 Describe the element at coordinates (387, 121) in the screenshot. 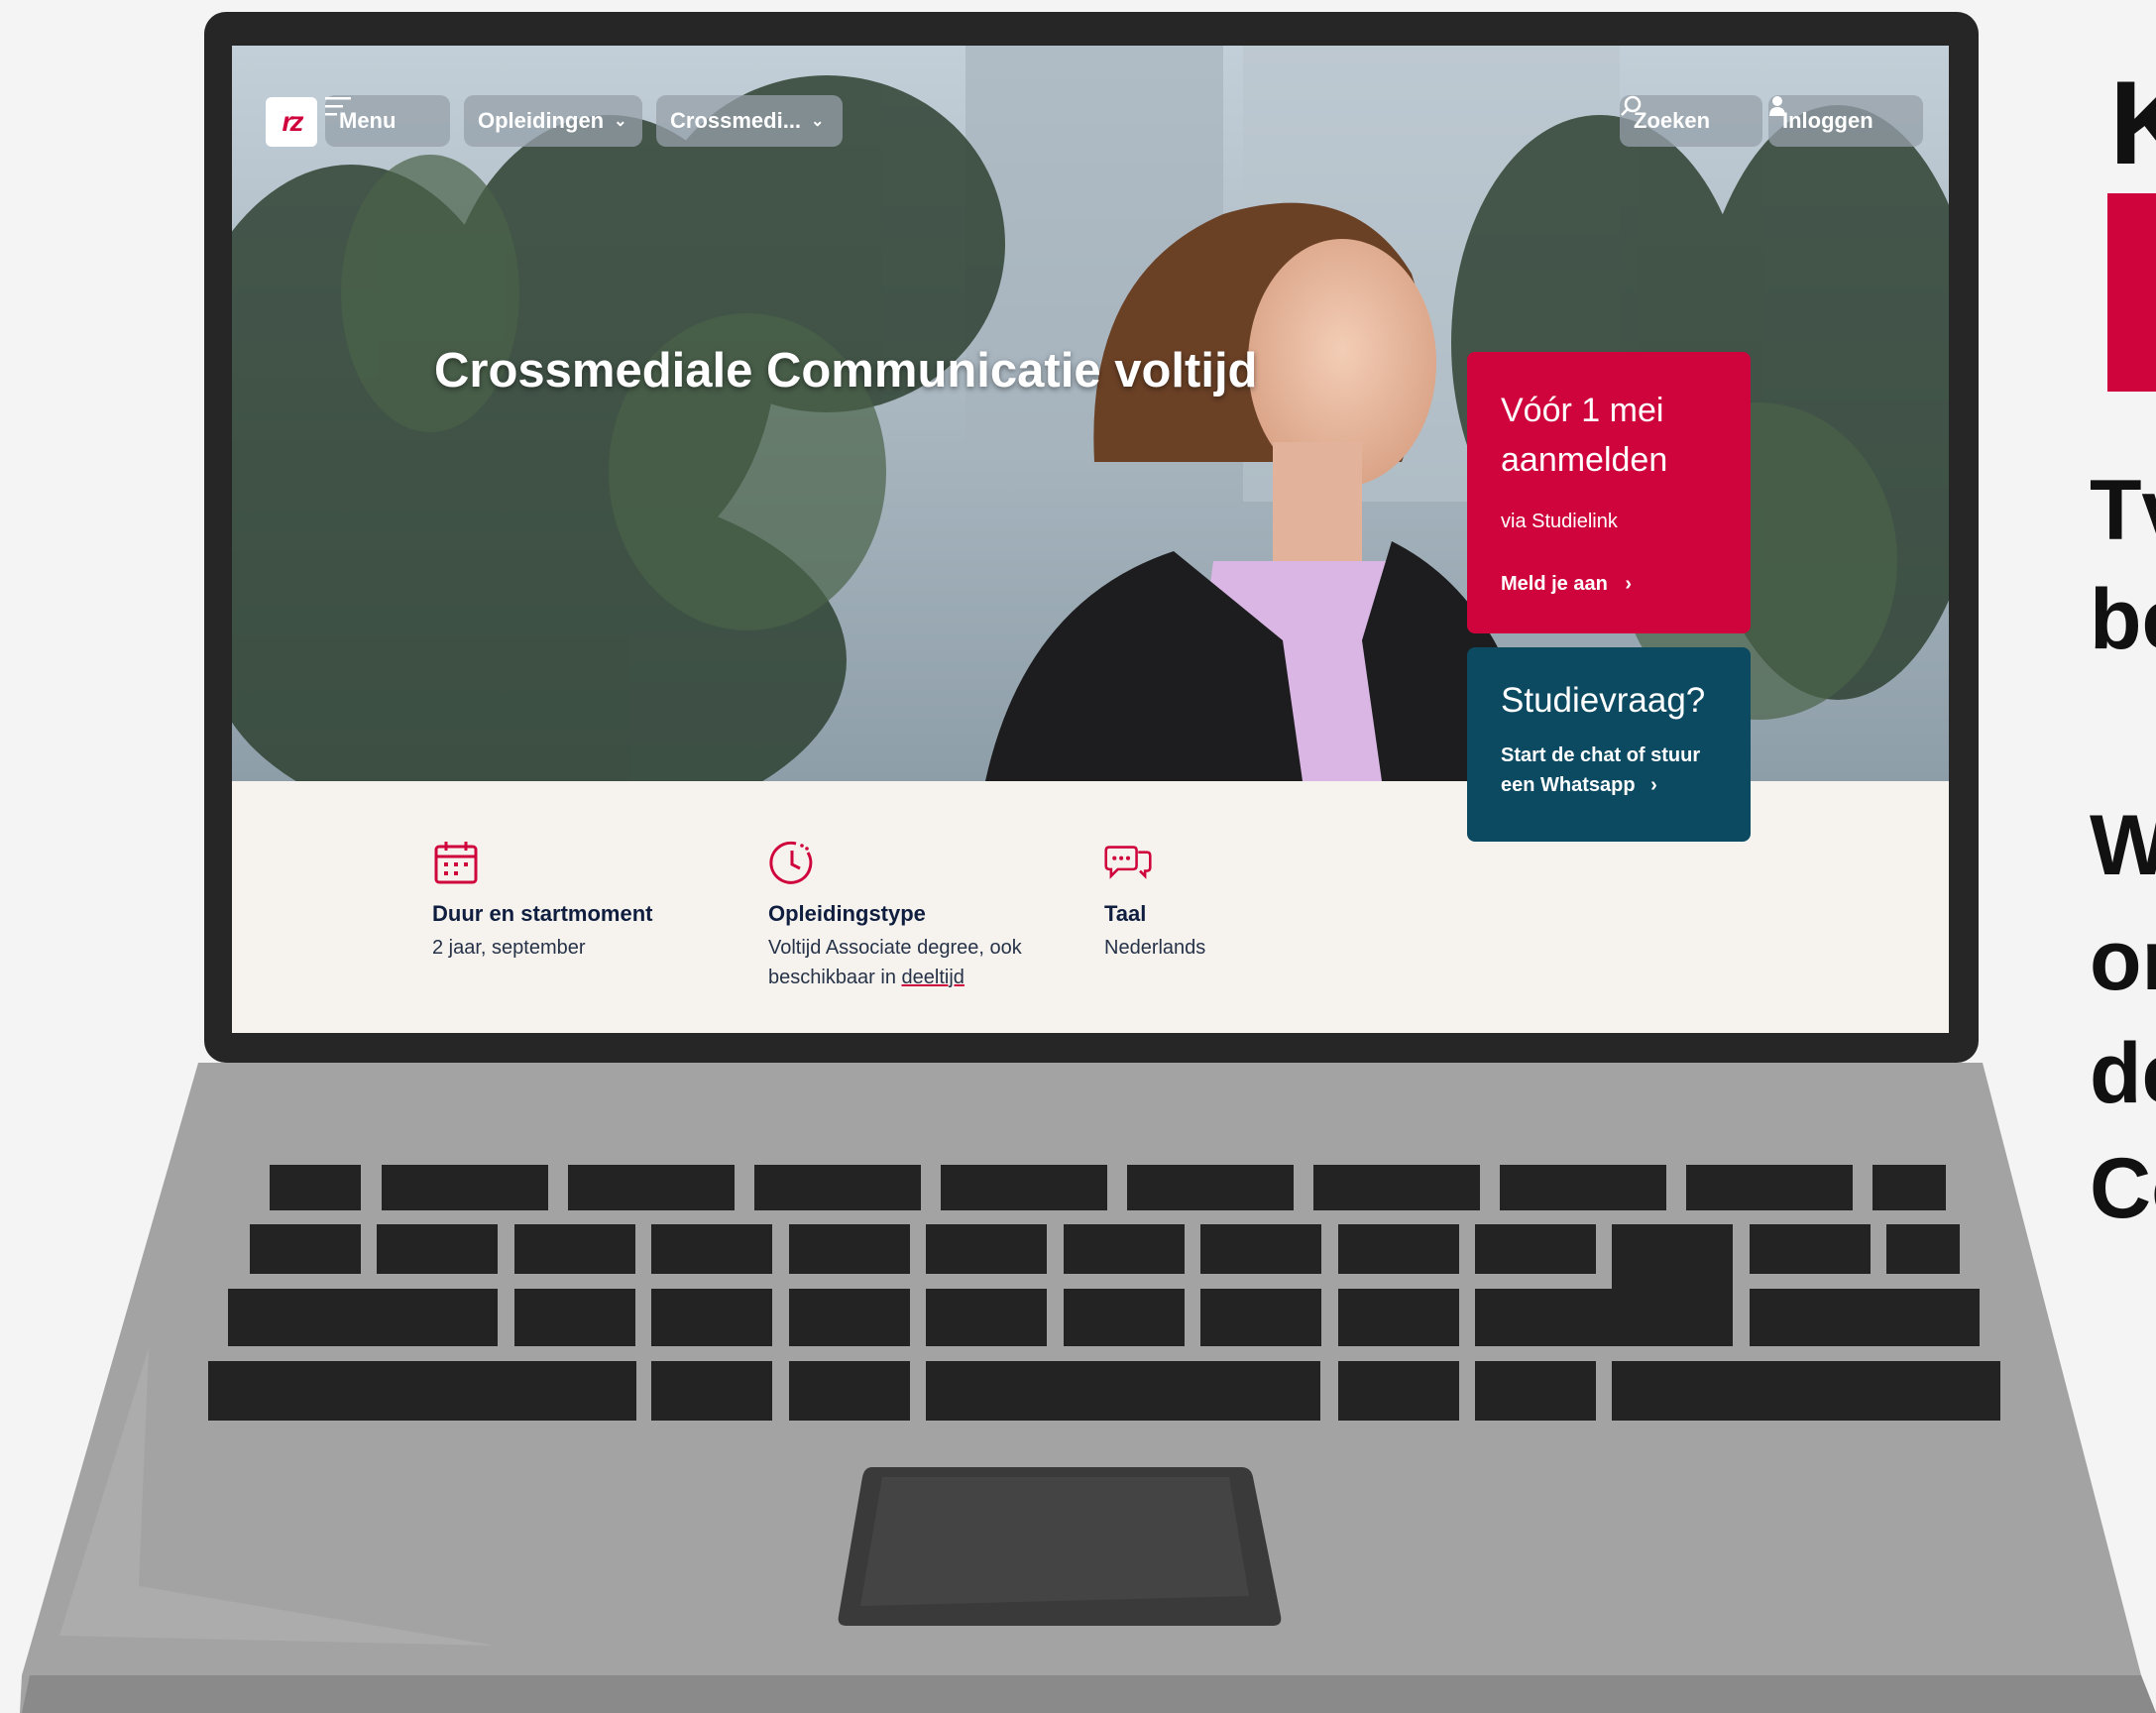

I see `menu-button: Menu` at that location.